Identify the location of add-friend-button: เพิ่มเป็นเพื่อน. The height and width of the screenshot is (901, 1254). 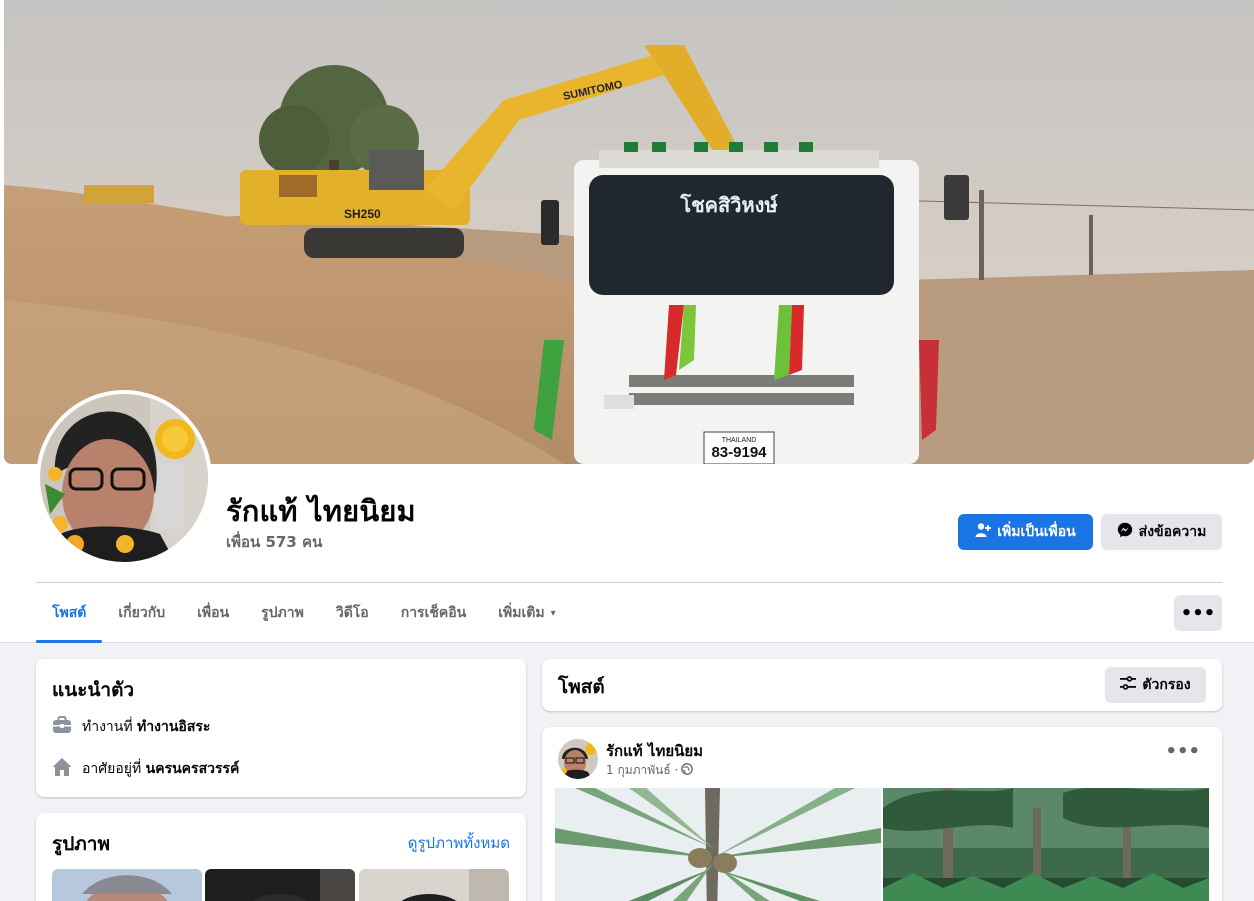
(1025, 532).